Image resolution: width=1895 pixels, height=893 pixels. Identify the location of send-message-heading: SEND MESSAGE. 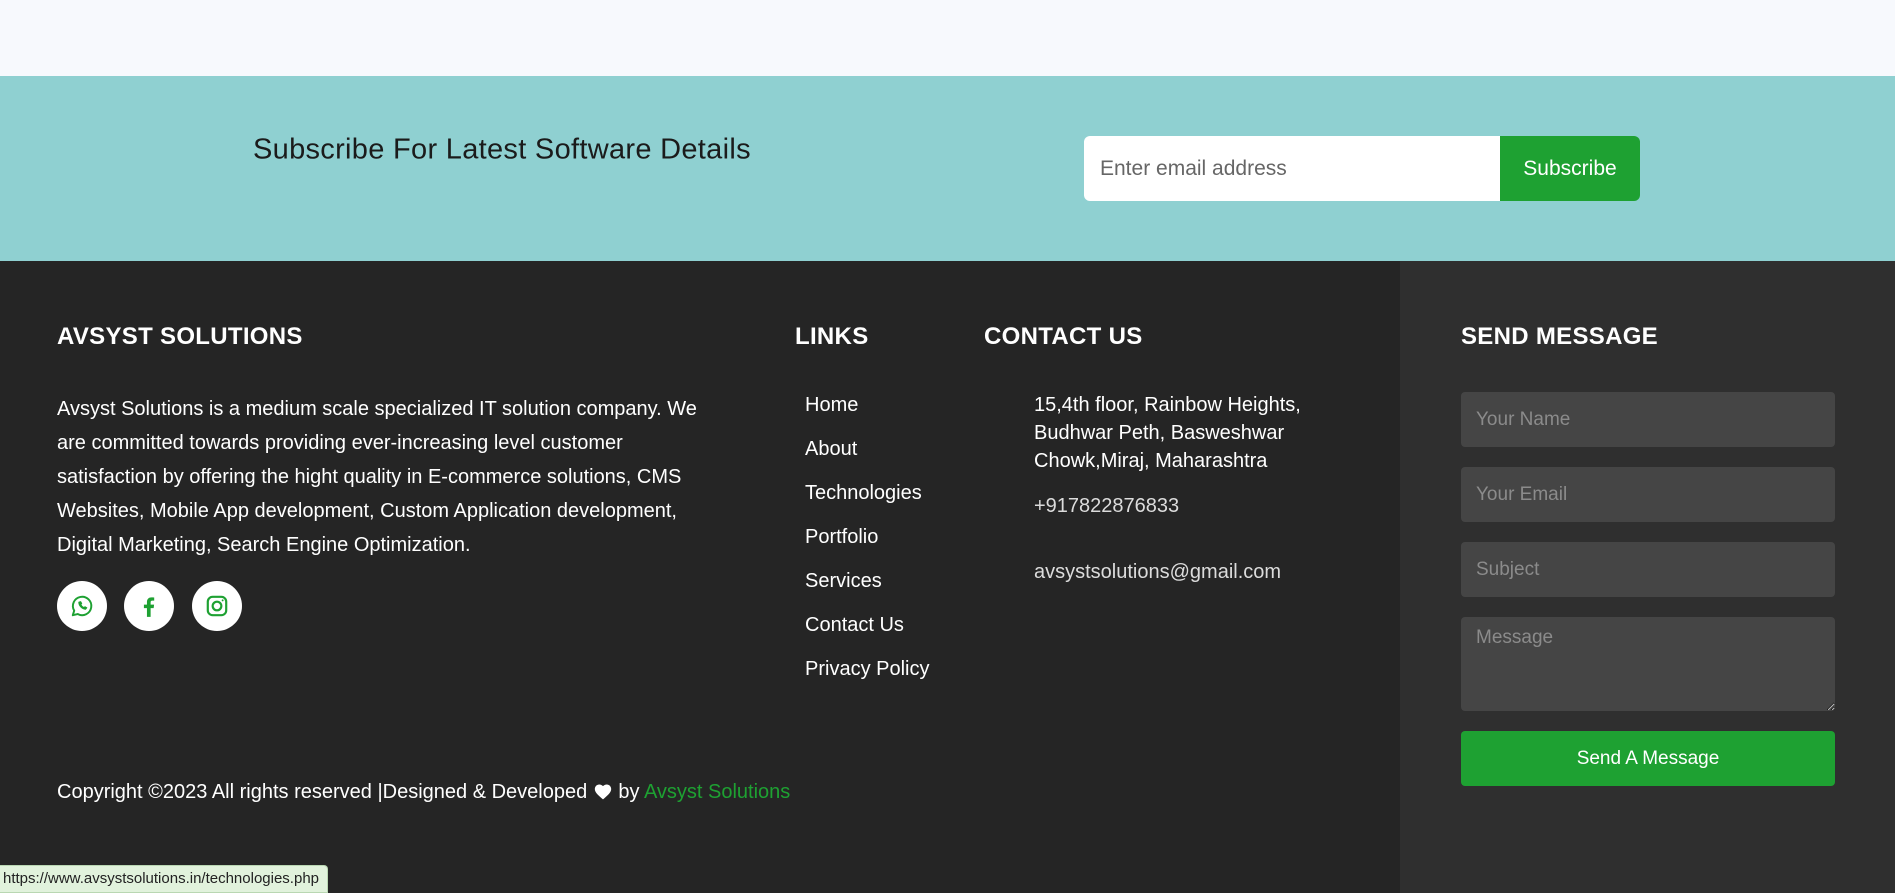
(1559, 336).